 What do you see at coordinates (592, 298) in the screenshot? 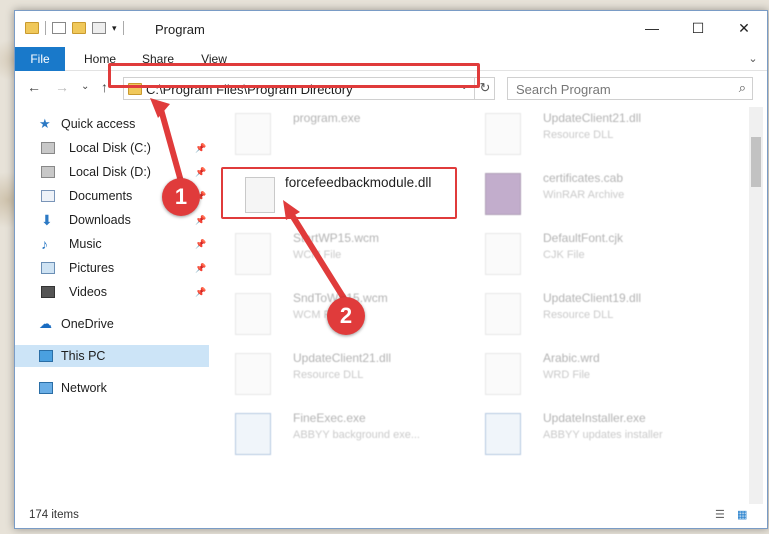
I see `file-name: UpdateClient19.dll` at bounding box center [592, 298].